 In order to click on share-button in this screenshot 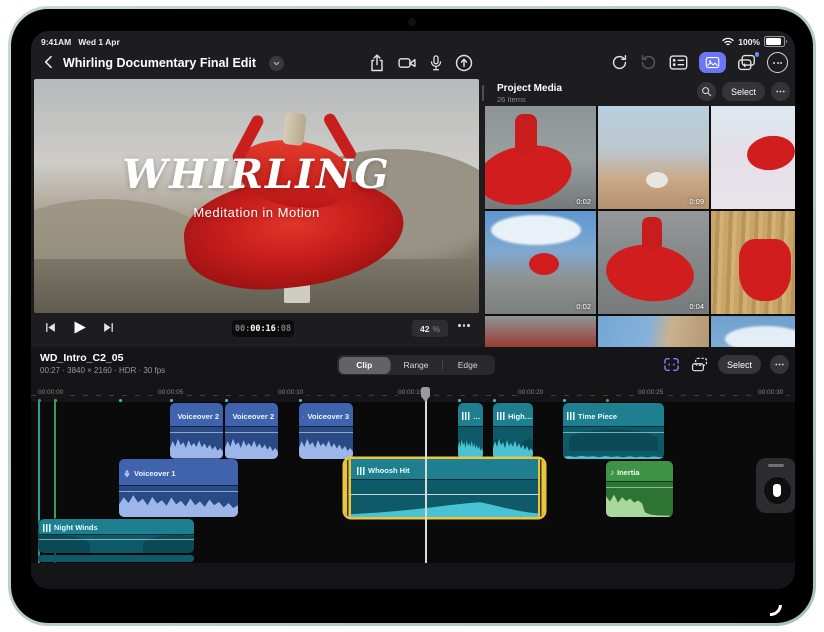, I will do `click(377, 63)`.